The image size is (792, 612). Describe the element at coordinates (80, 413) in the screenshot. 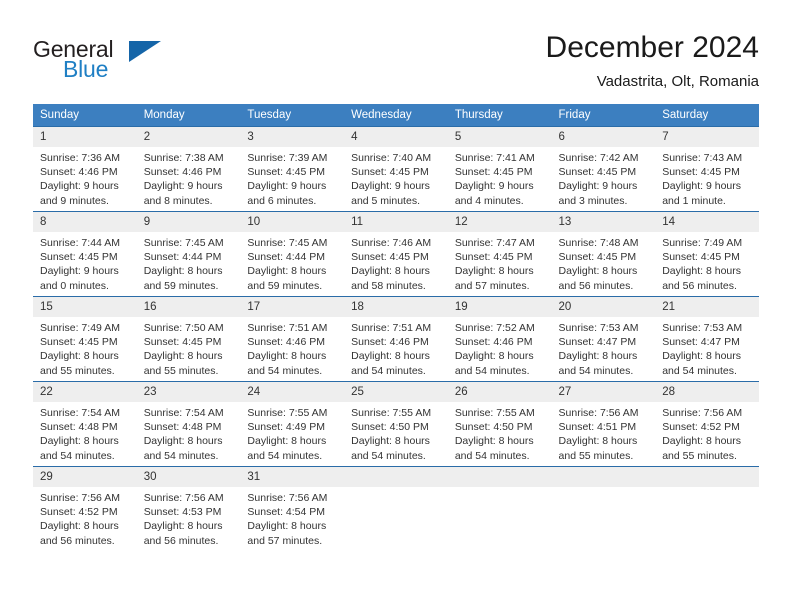

I see `day-sunrise-text: Sunrise: 7:54 AM` at that location.